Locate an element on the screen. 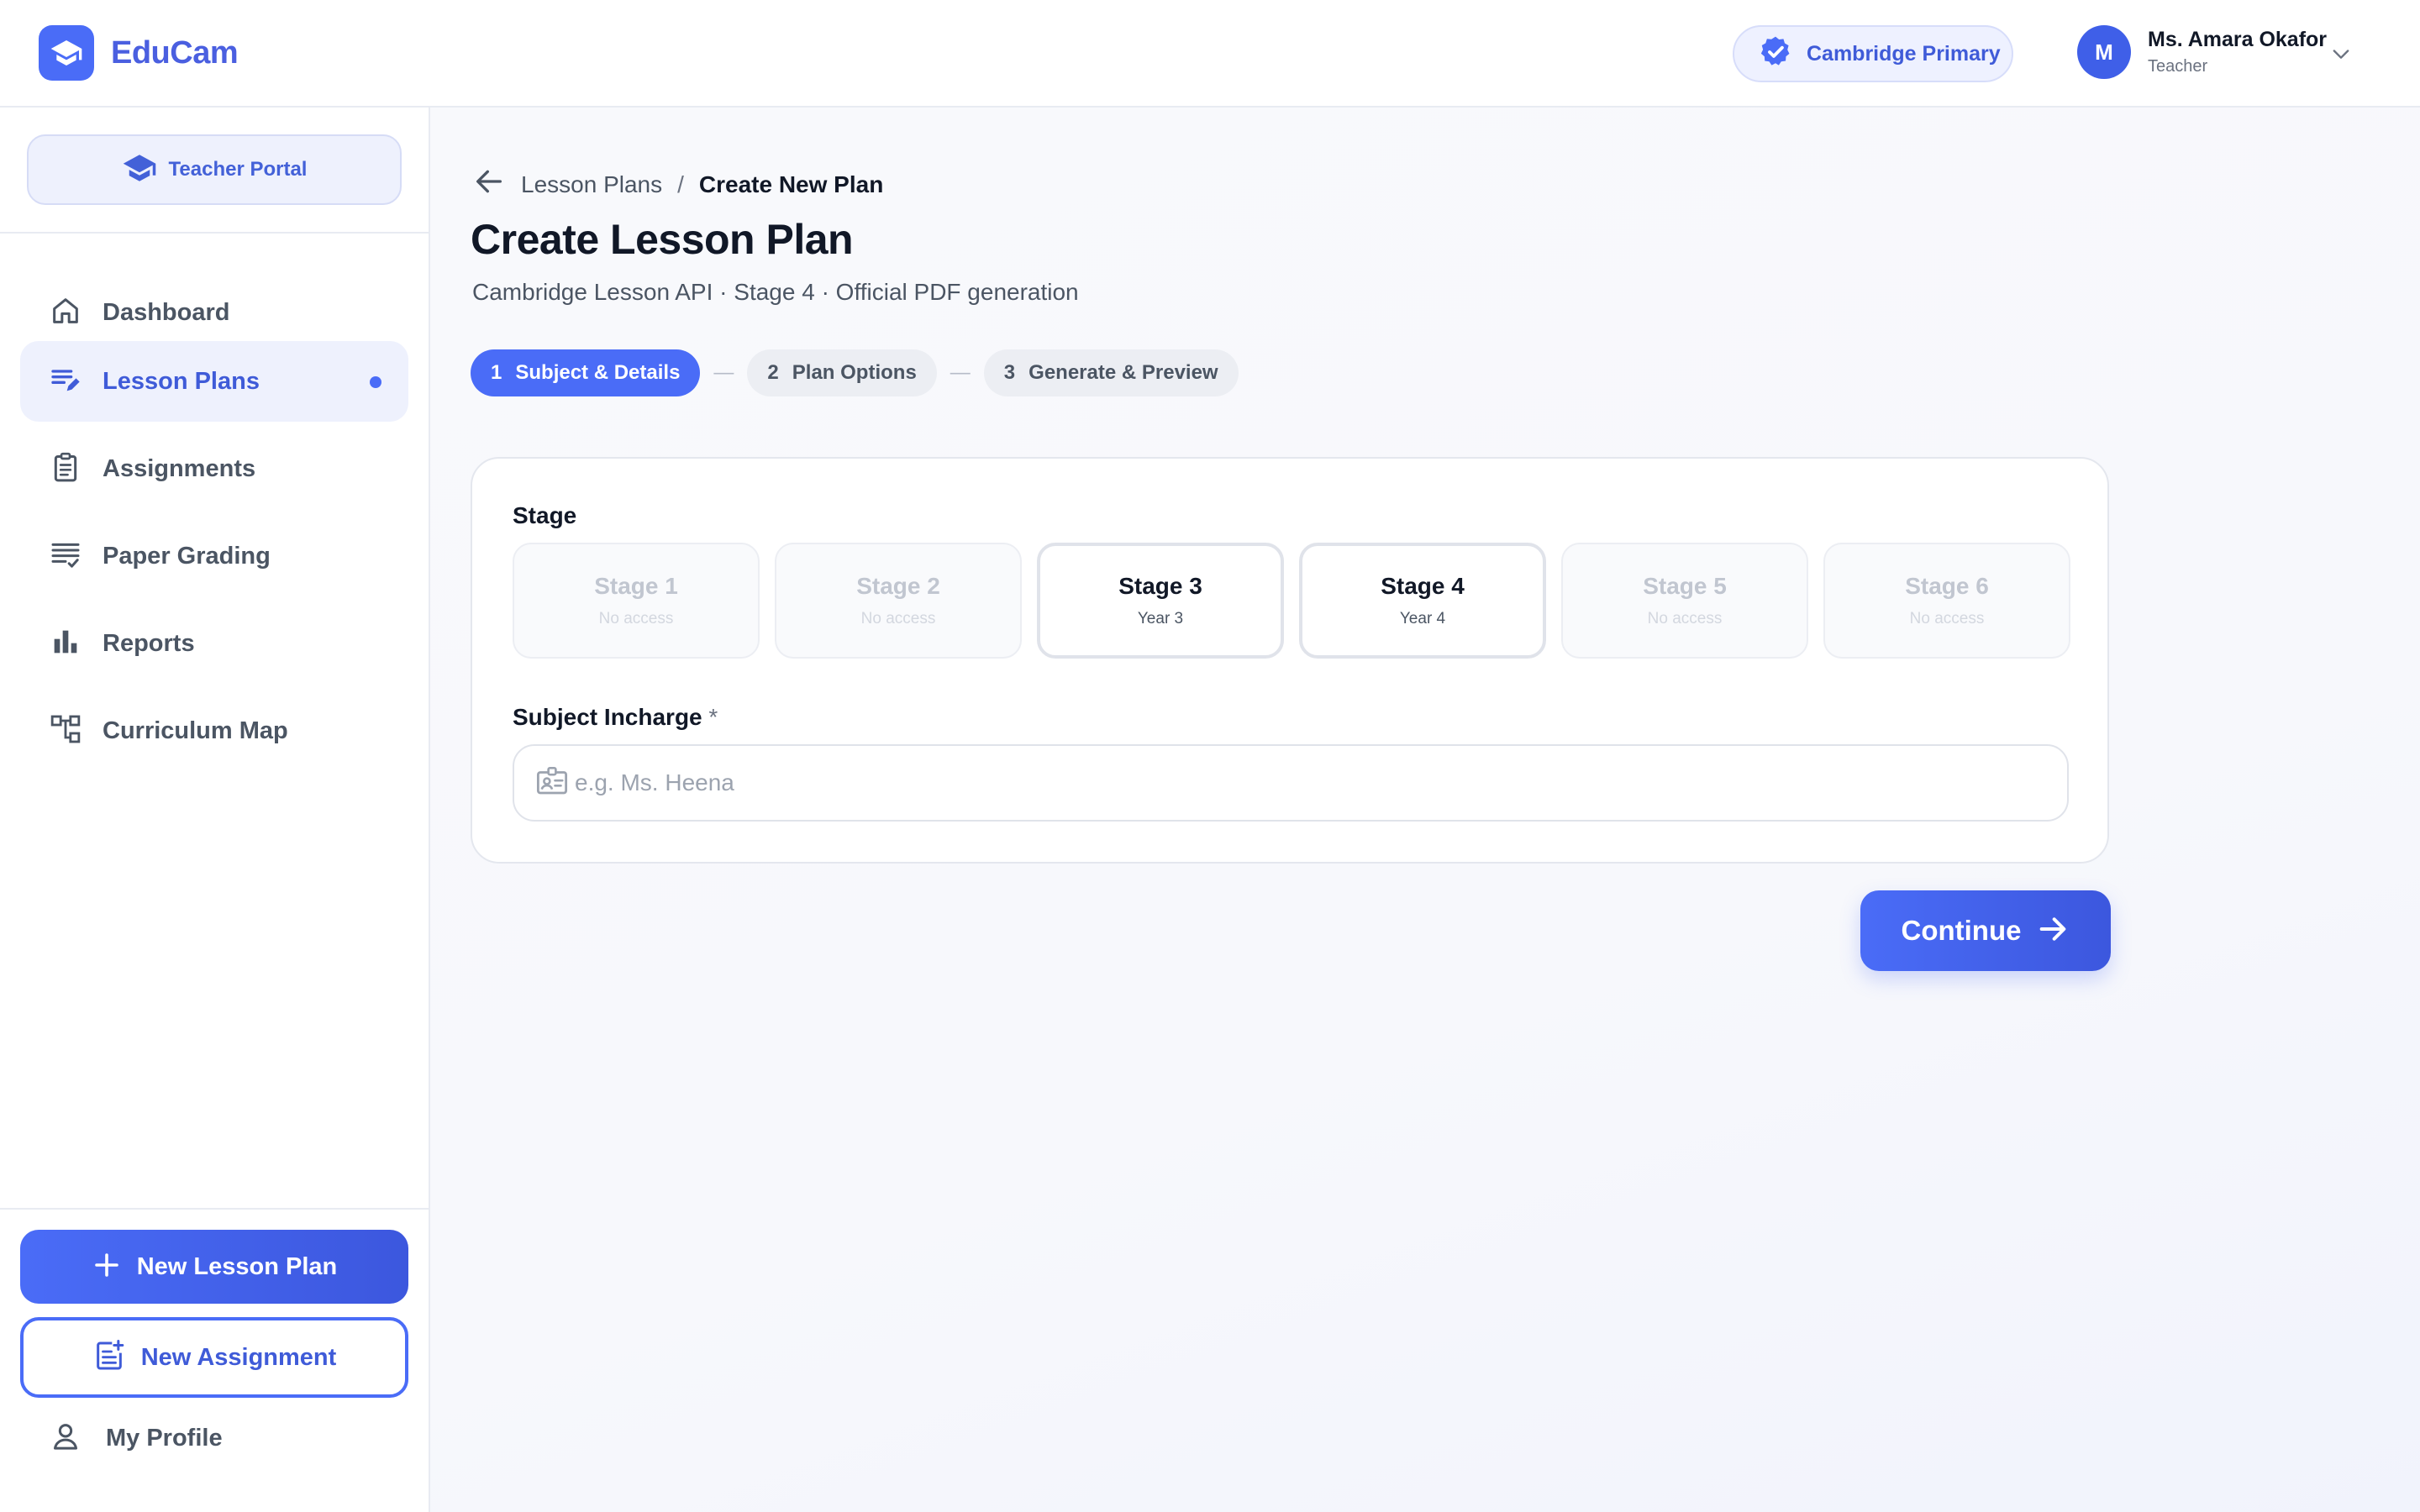 The height and width of the screenshot is (1512, 2420). note-add-icon is located at coordinates (109, 1358).